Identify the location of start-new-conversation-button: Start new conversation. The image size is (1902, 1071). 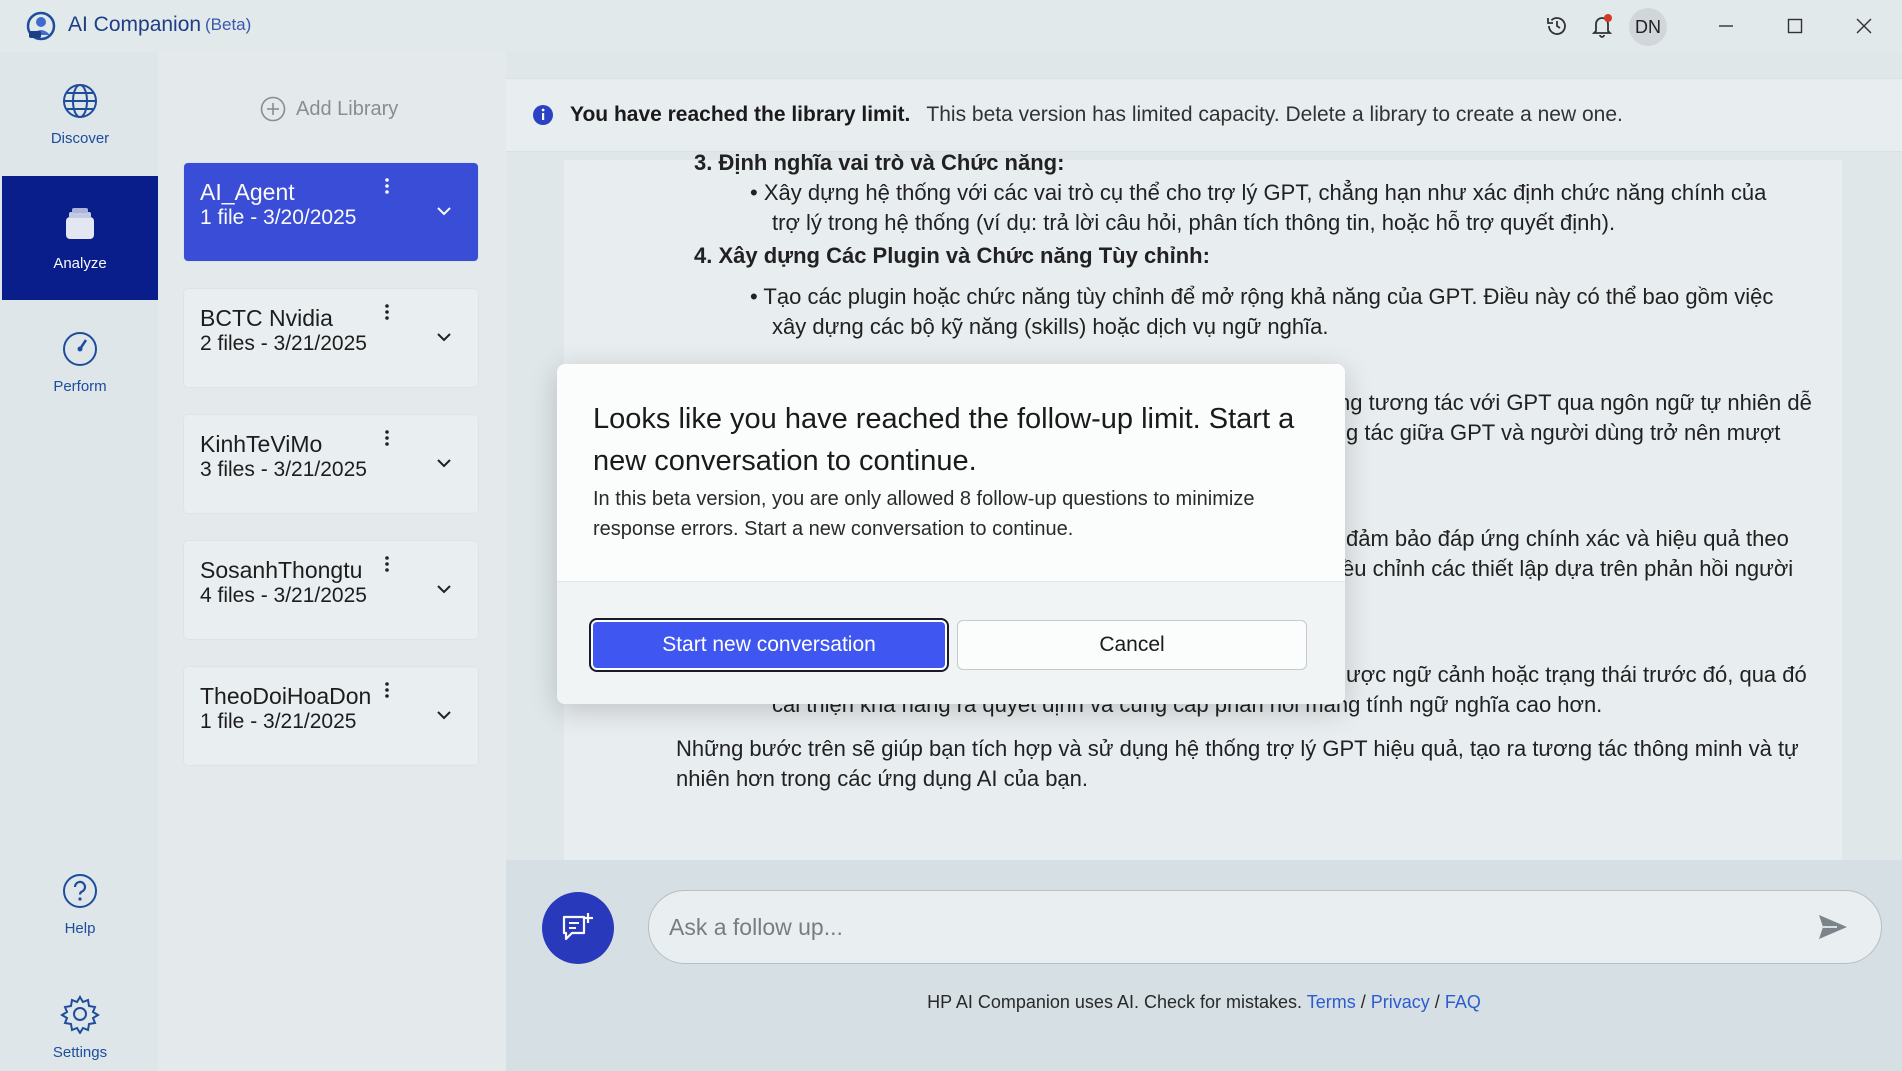
(769, 645).